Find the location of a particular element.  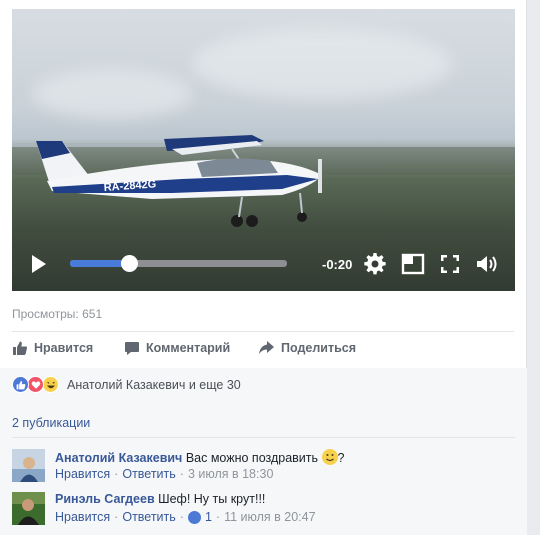

share-button: Поделиться is located at coordinates (307, 348).